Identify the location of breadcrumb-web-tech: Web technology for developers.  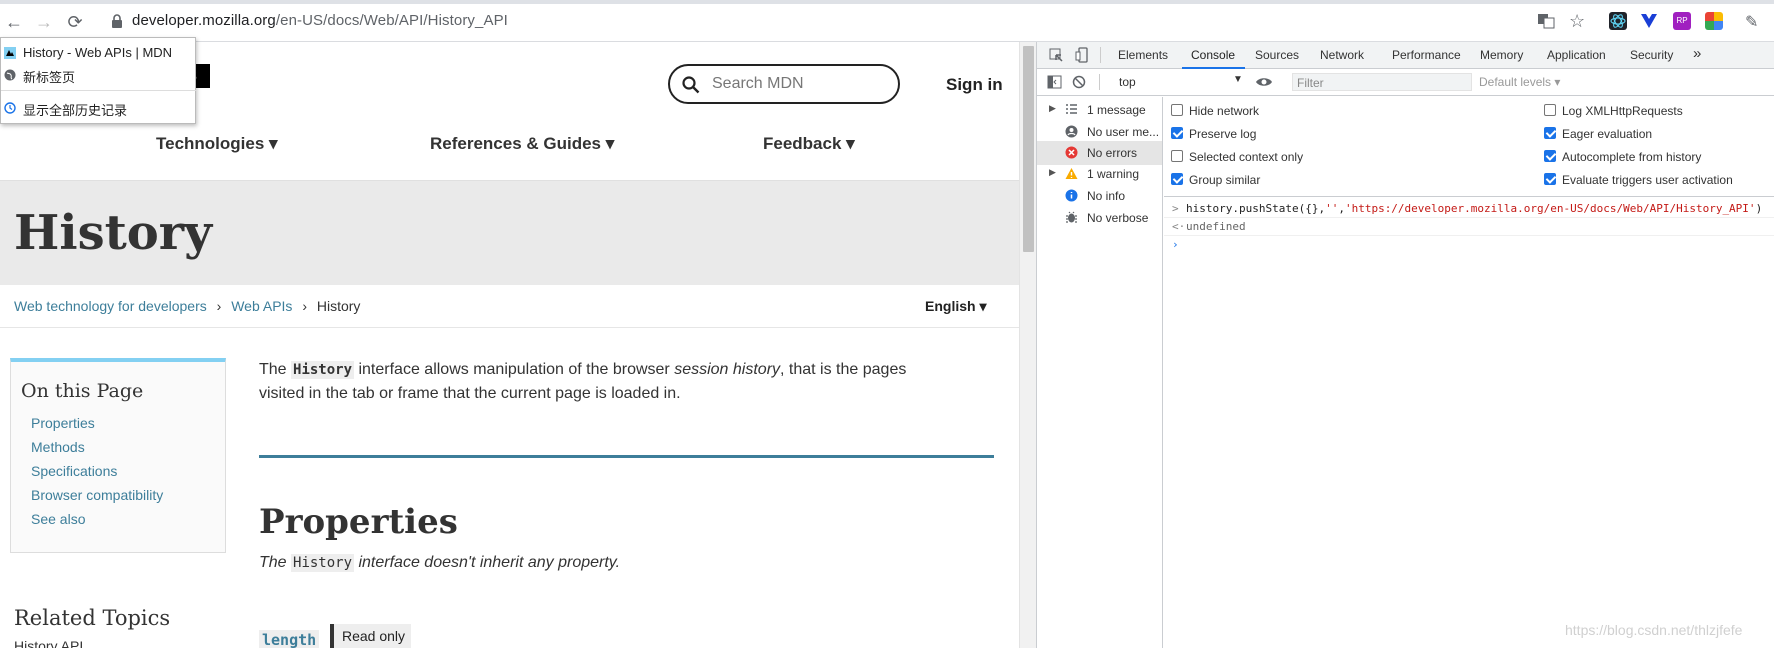
(110, 306).